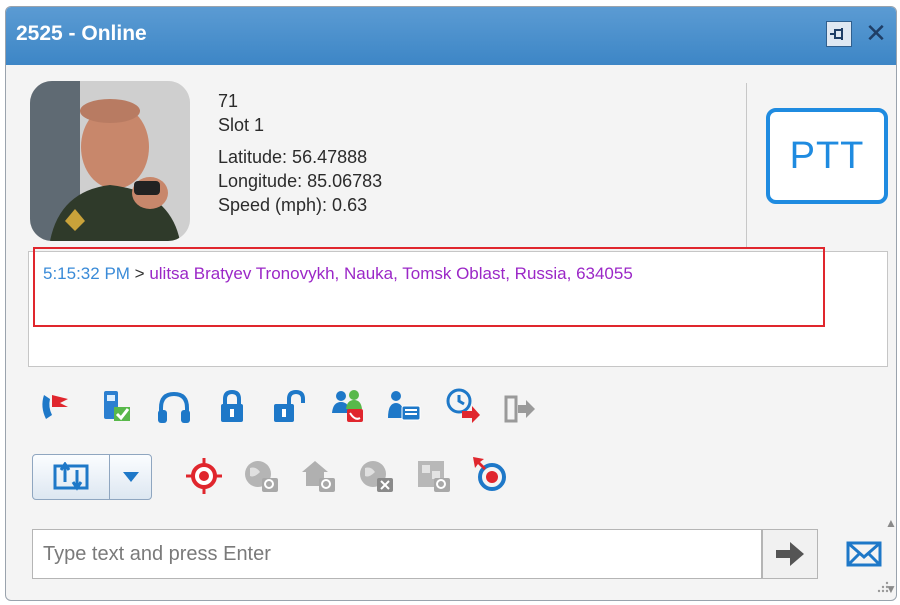 The height and width of the screenshot is (605, 900). I want to click on group-call-icon, so click(347, 405).